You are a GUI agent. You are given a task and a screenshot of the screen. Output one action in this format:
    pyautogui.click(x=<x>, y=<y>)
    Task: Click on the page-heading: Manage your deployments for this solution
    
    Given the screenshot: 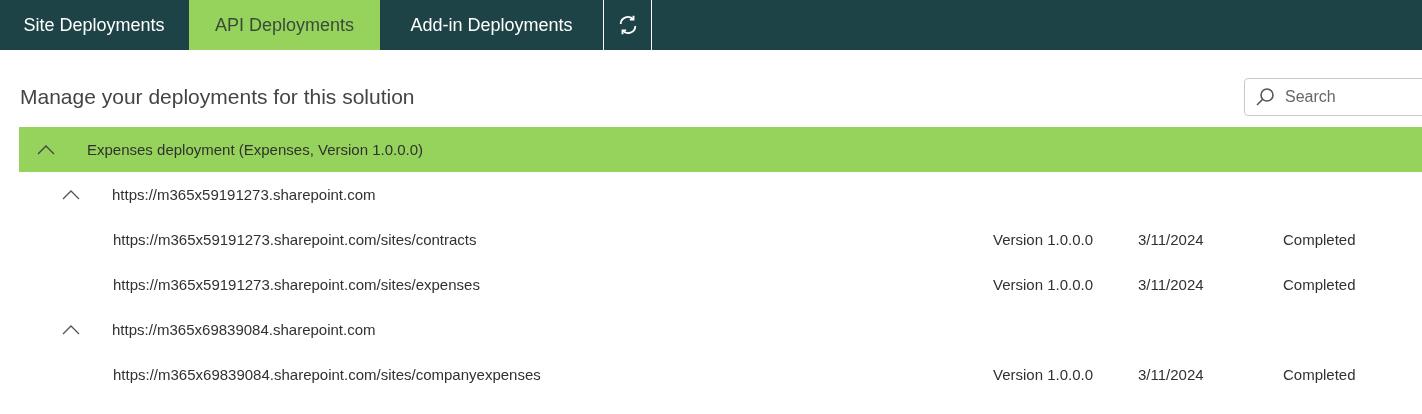 What is the action you would take?
    pyautogui.click(x=217, y=97)
    